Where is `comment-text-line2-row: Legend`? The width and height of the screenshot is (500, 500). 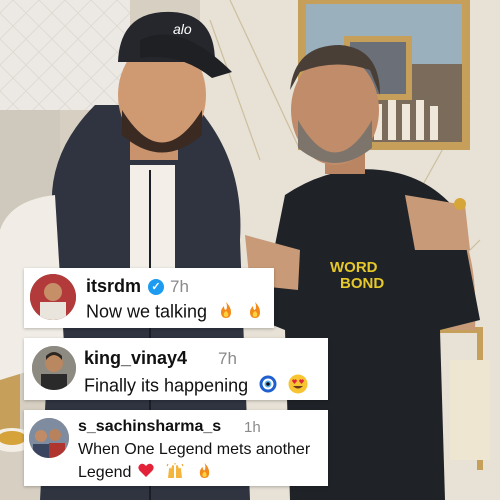 comment-text-line2-row: Legend is located at coordinates (145, 473).